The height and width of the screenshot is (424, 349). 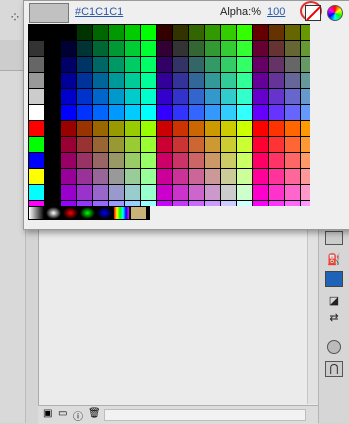 What do you see at coordinates (205, 415) in the screenshot?
I see `library-hscroll` at bounding box center [205, 415].